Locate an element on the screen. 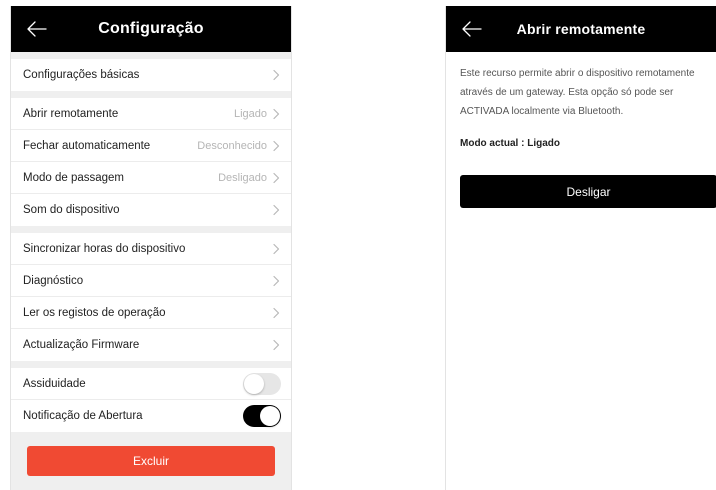 The width and height of the screenshot is (716, 490). settings-item-som-do-dispositivo: Som do dispositivo is located at coordinates (151, 210).